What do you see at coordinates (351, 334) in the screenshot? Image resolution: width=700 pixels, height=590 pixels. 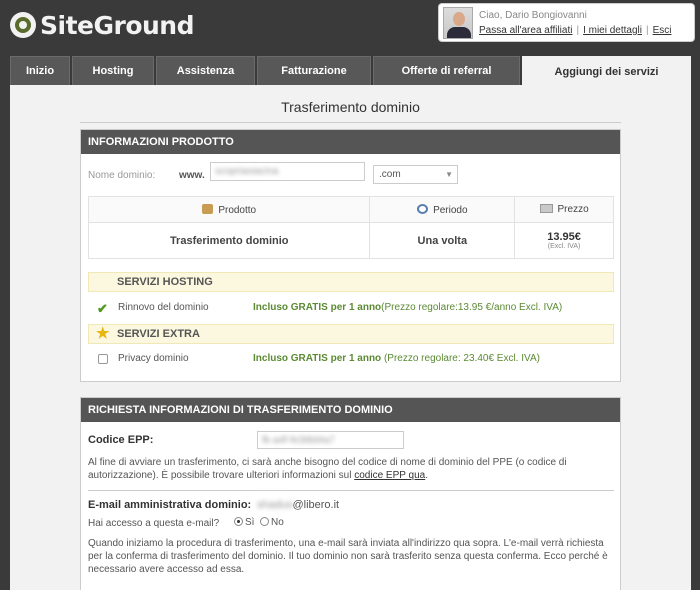 I see `extra-services-header: ★ SERVIZI EXTRA` at bounding box center [351, 334].